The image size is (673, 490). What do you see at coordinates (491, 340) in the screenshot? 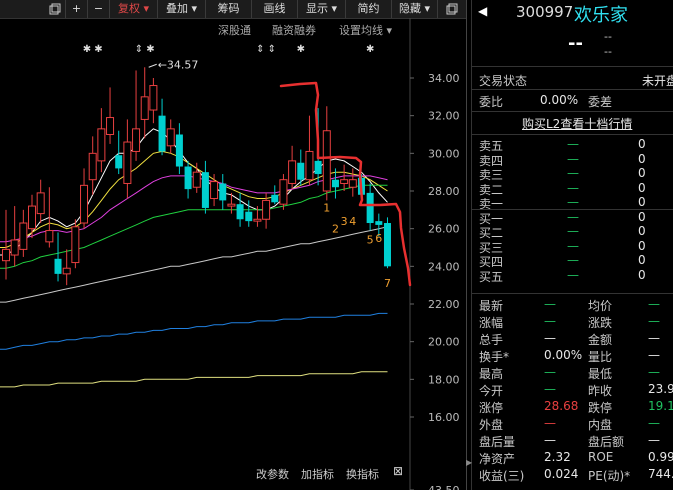
I see `stat-label: 总手` at bounding box center [491, 340].